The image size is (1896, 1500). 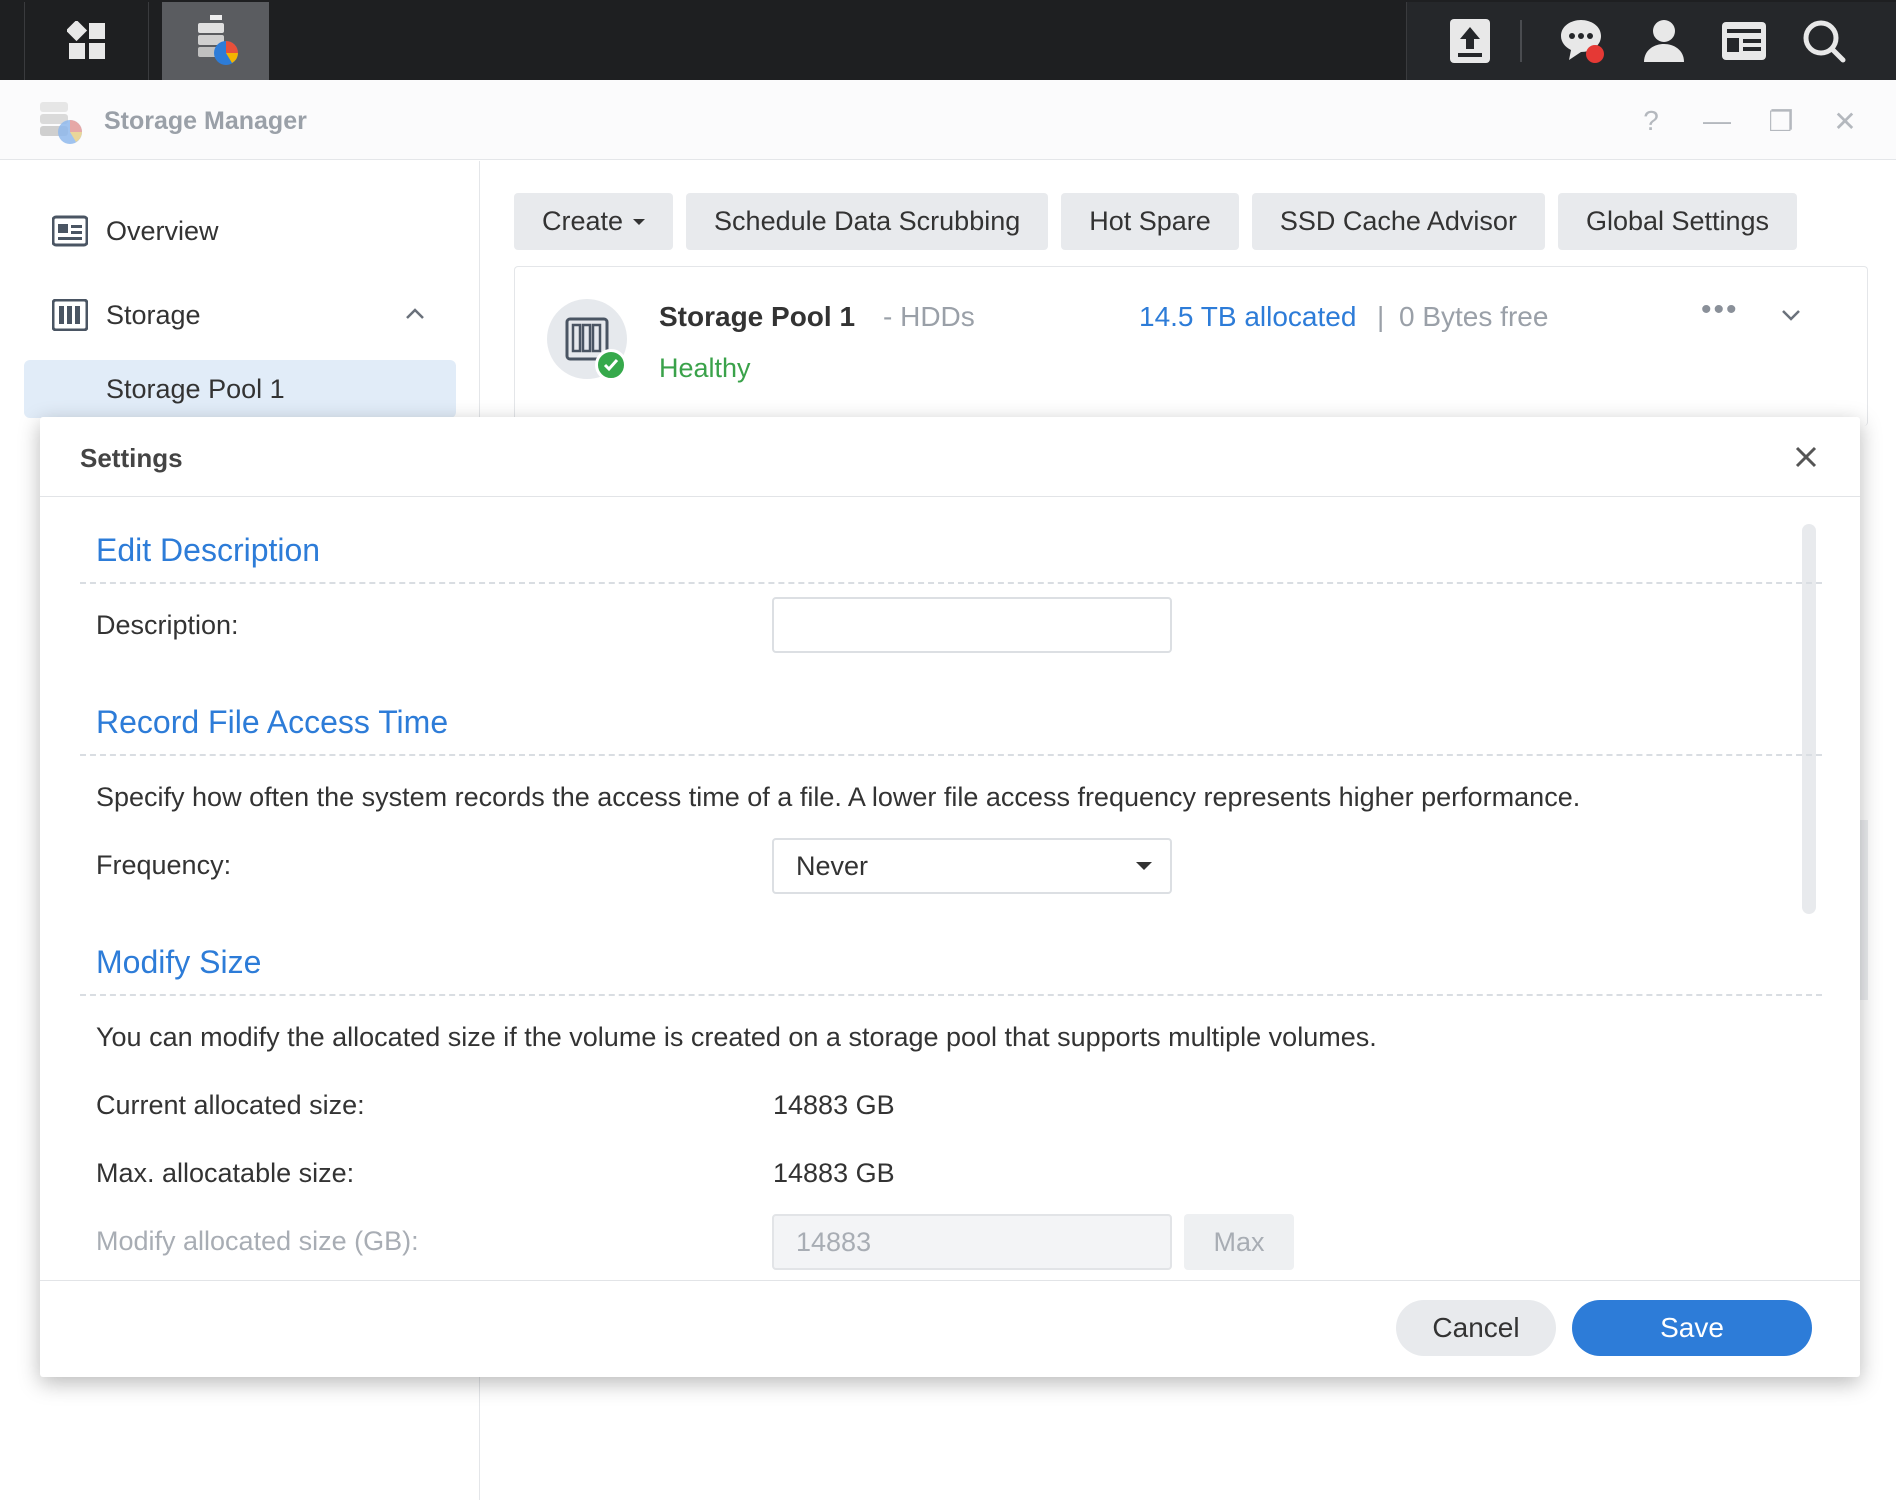 I want to click on current-size-value: 14883 GB, so click(x=834, y=1105).